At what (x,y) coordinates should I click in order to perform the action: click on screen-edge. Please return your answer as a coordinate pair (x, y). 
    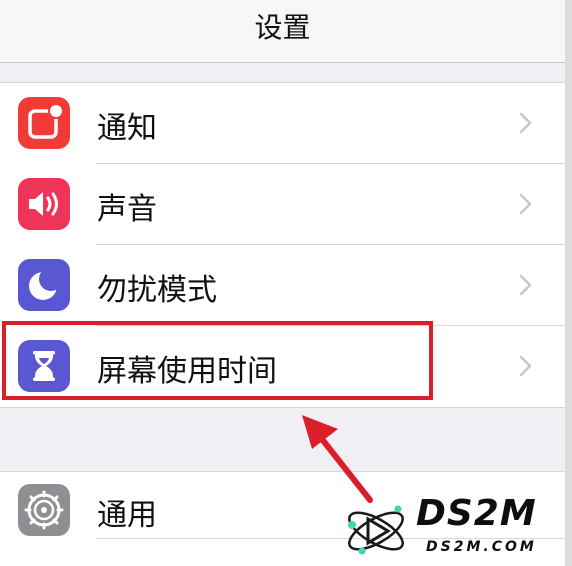
    Looking at the image, I should click on (568, 283).